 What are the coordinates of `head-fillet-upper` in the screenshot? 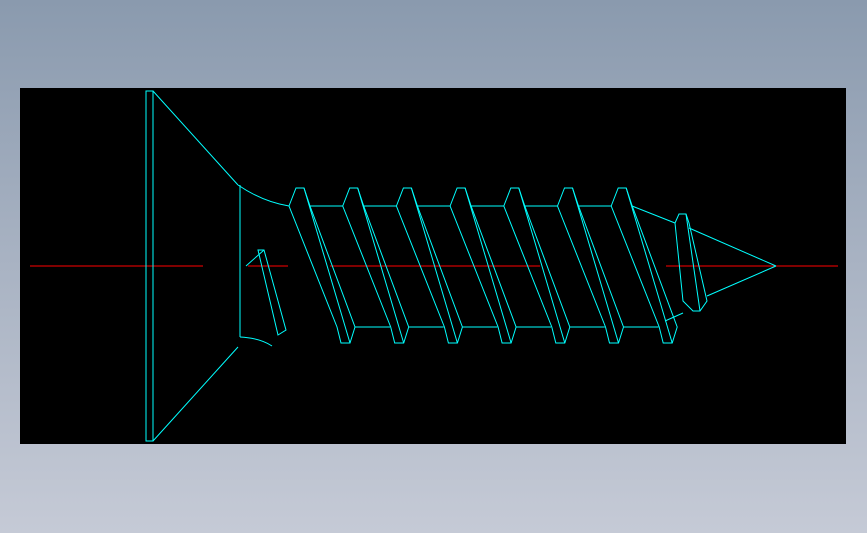 It's located at (263, 195).